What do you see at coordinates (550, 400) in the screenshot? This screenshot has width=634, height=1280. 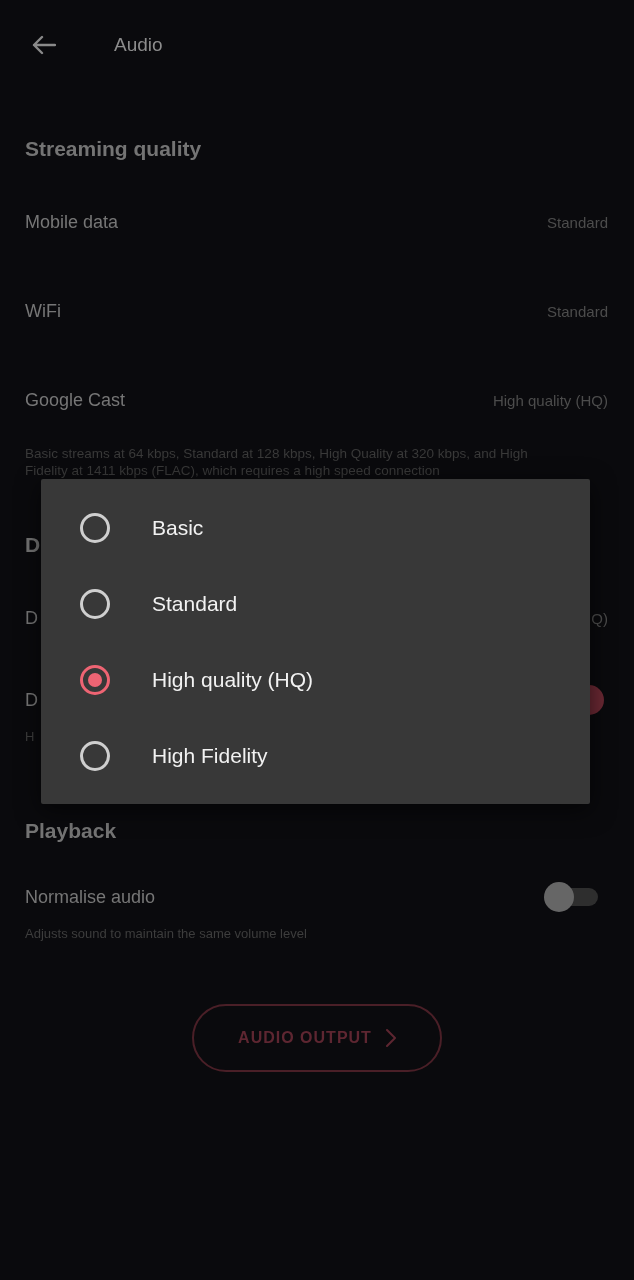 I see `setting-value: High quality (HQ)` at bounding box center [550, 400].